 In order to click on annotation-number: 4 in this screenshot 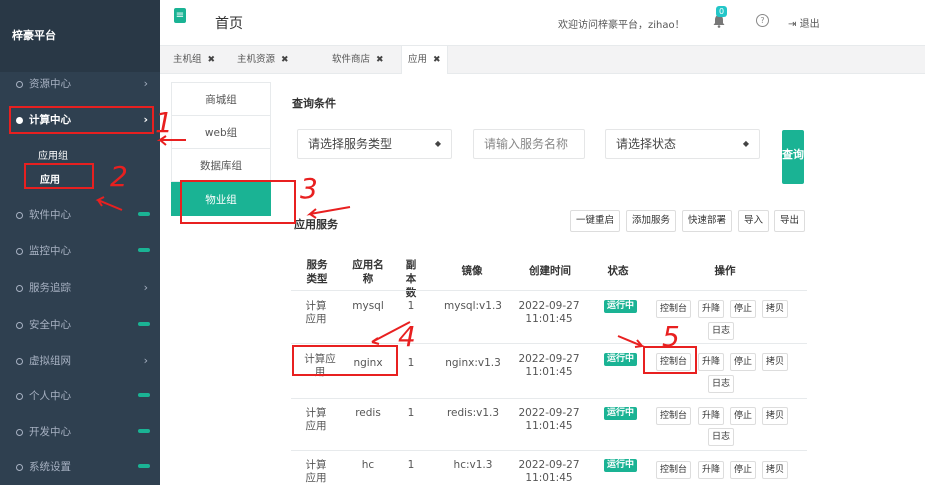, I will do `click(407, 336)`.